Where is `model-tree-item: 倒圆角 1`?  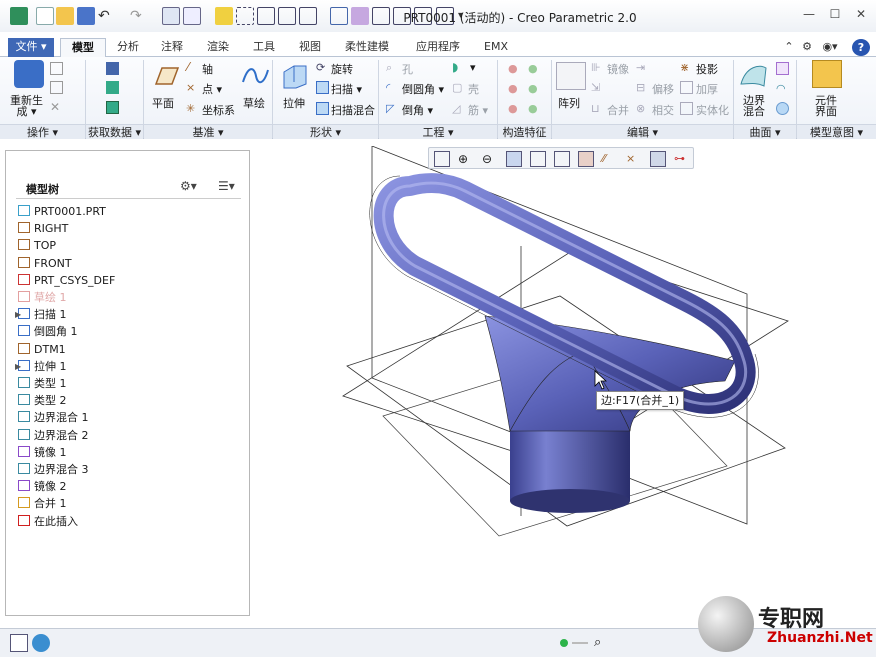 model-tree-item: 倒圆角 1 is located at coordinates (48, 331).